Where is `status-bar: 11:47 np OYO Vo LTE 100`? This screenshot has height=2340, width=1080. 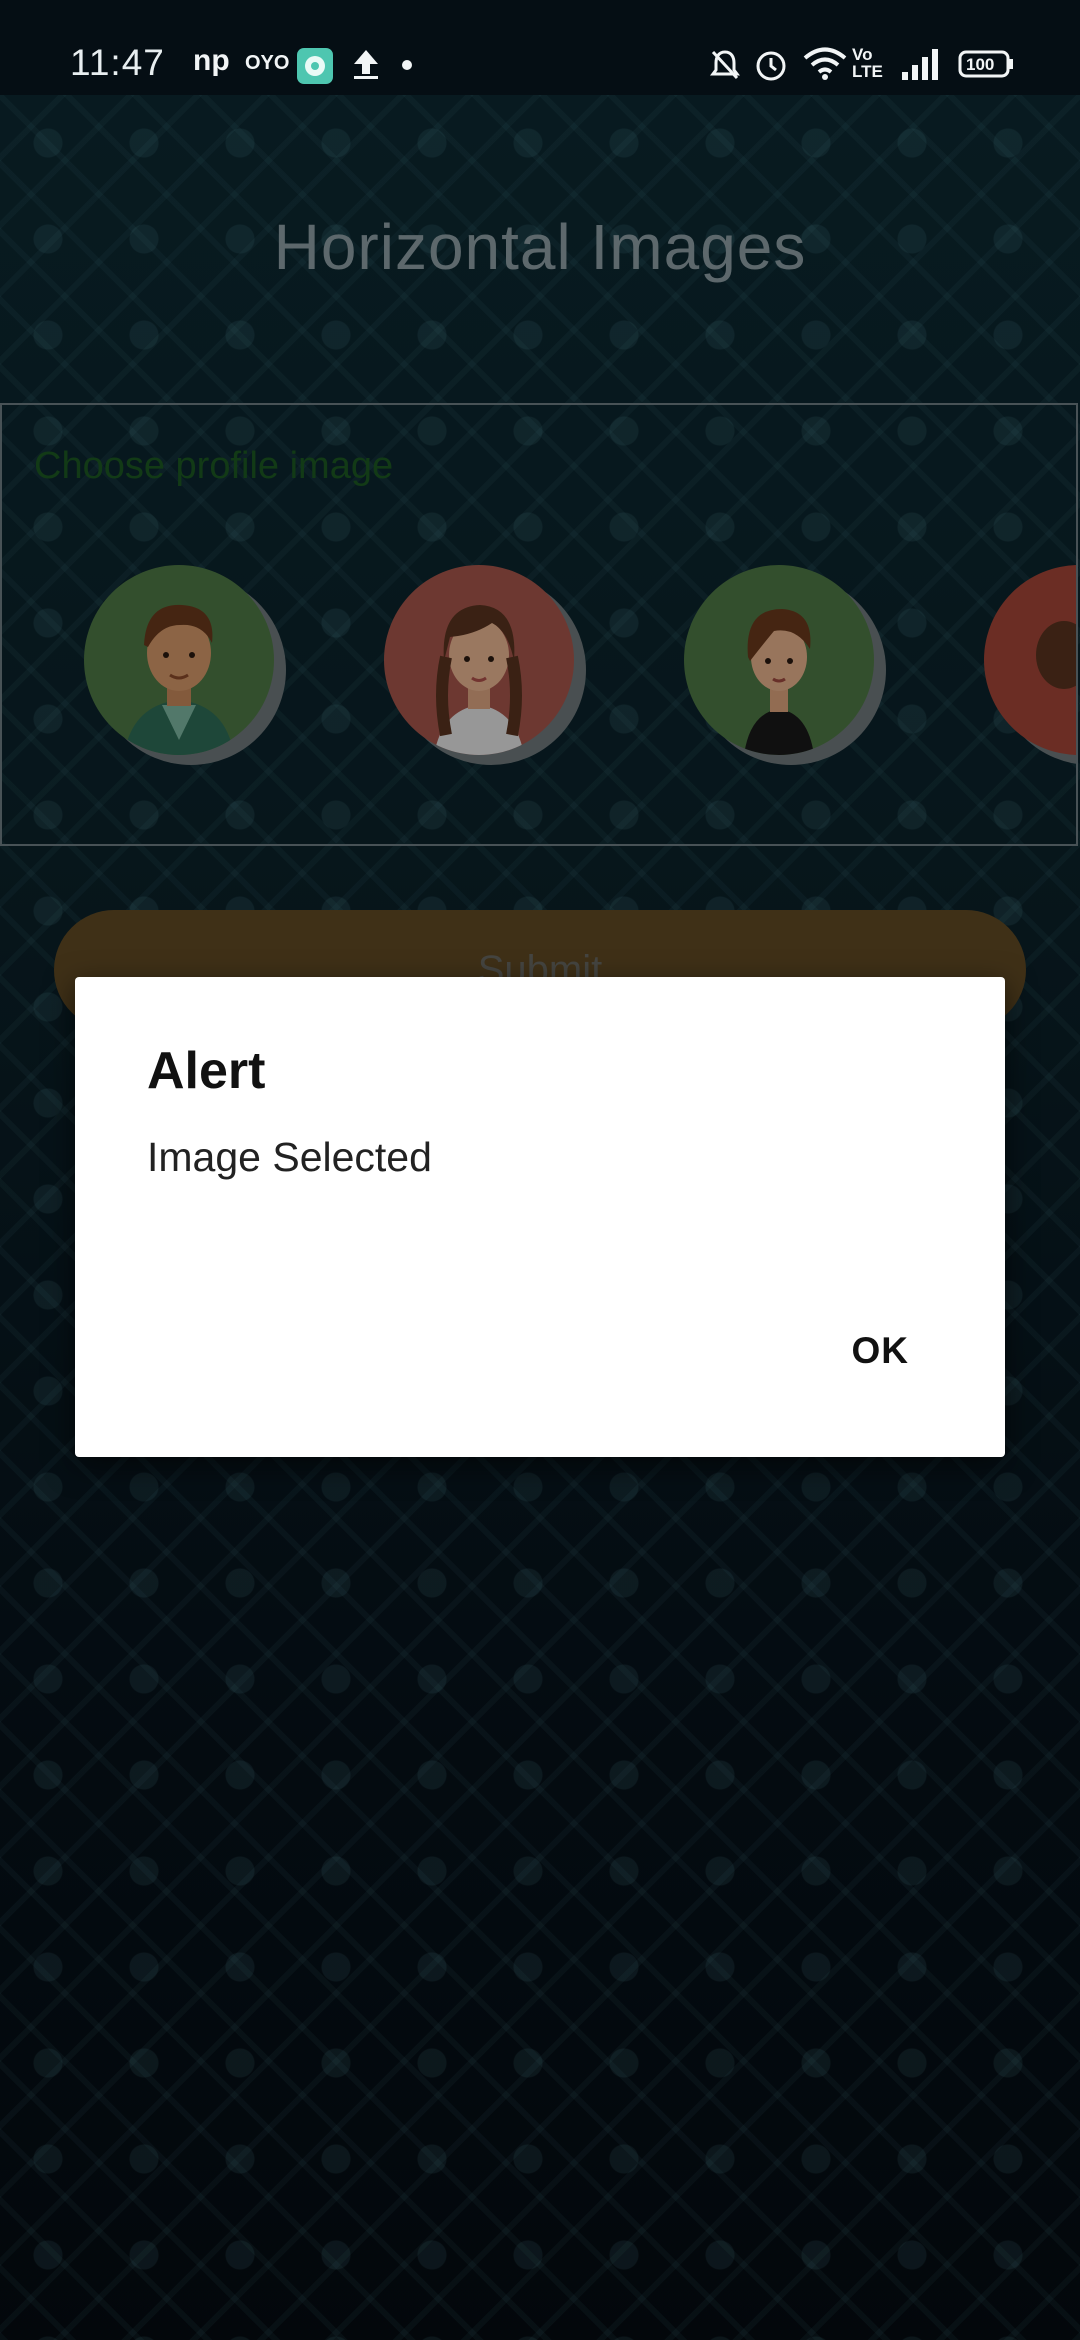 status-bar: 11:47 np OYO Vo LTE 100 is located at coordinates (540, 47).